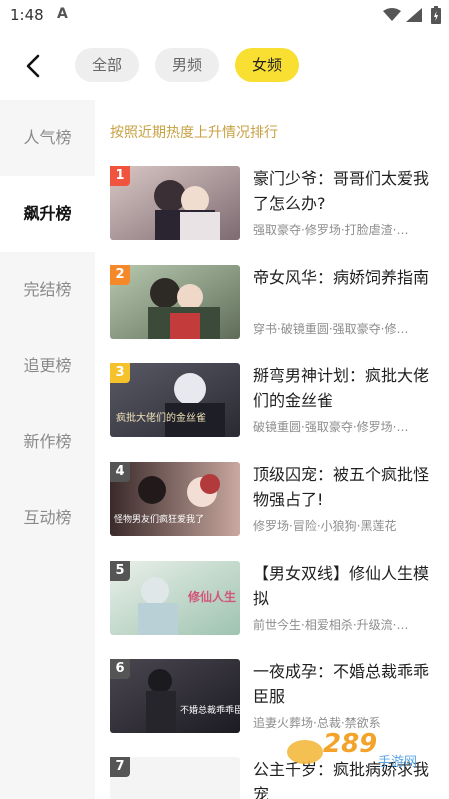  Describe the element at coordinates (187, 65) in the screenshot. I see `tab-male: 男频` at that location.